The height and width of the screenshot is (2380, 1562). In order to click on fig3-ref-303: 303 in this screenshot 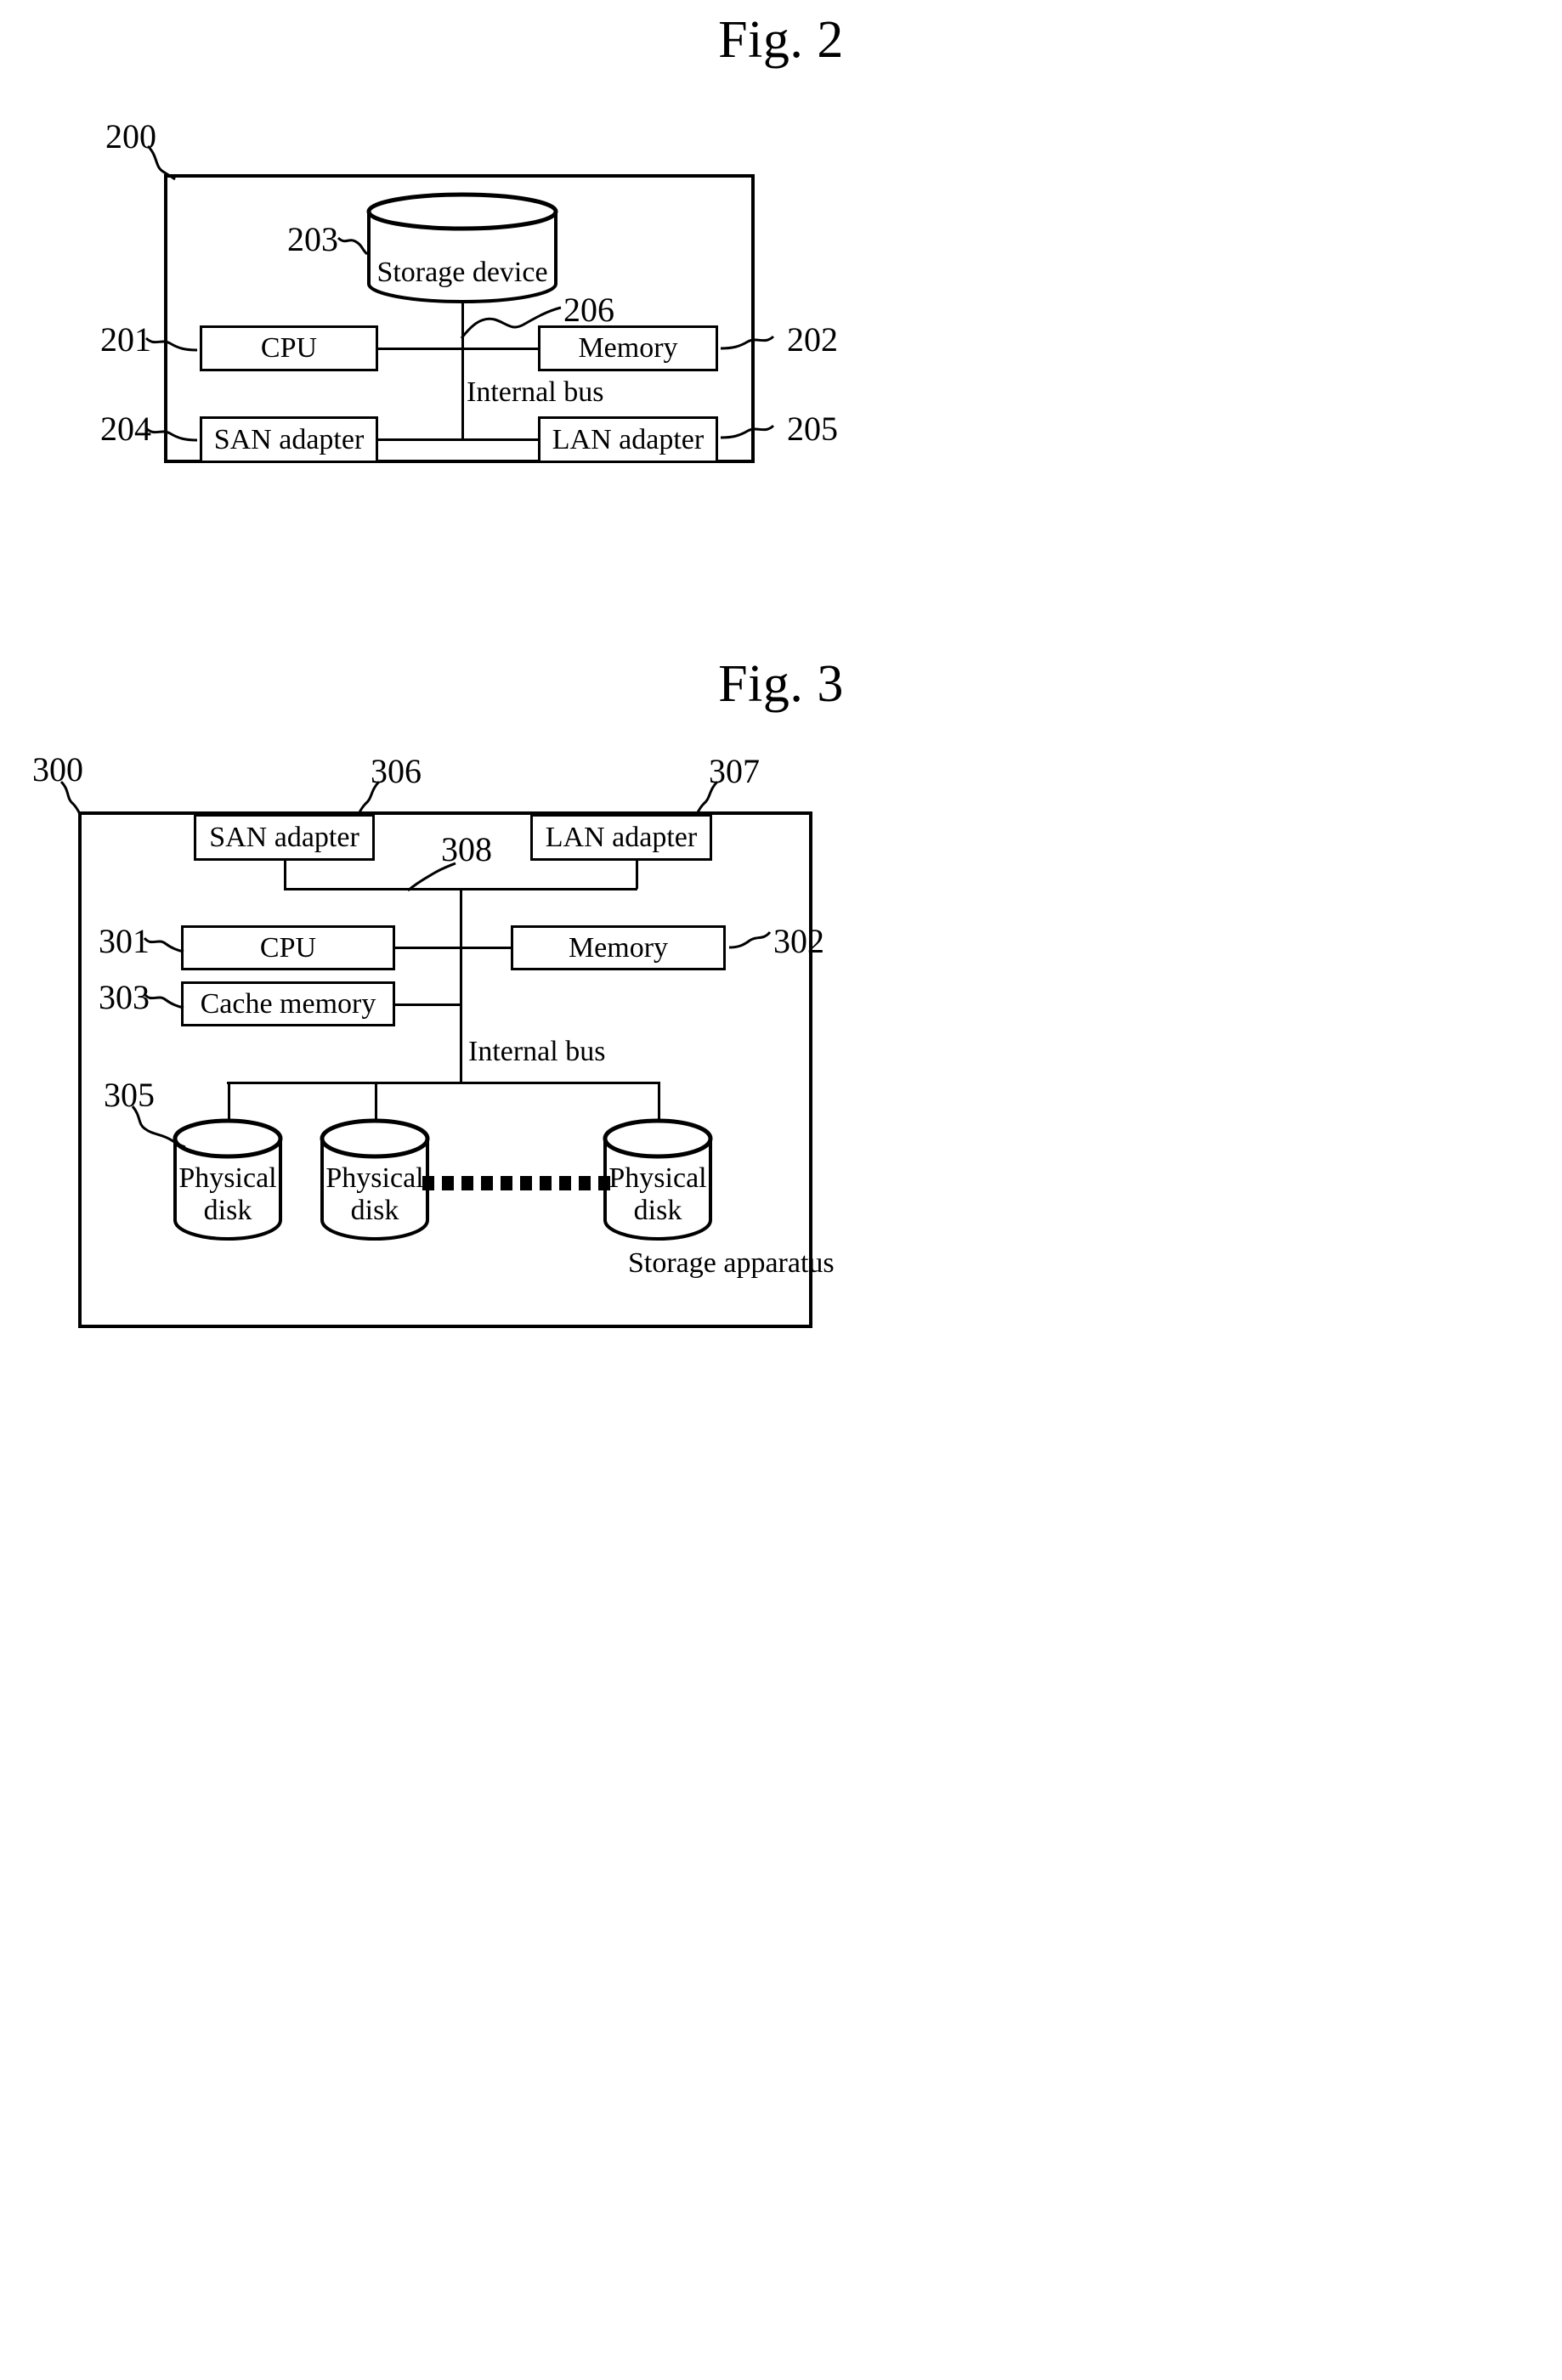, I will do `click(124, 997)`.